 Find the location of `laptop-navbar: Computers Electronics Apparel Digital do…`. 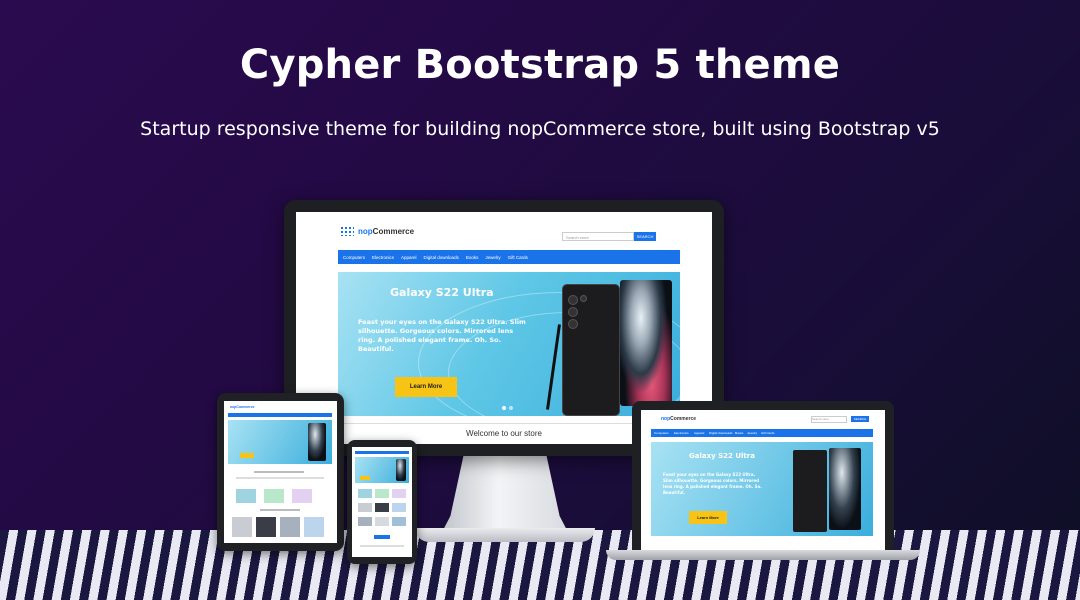

laptop-navbar: Computers Electronics Apparel Digital do… is located at coordinates (762, 433).